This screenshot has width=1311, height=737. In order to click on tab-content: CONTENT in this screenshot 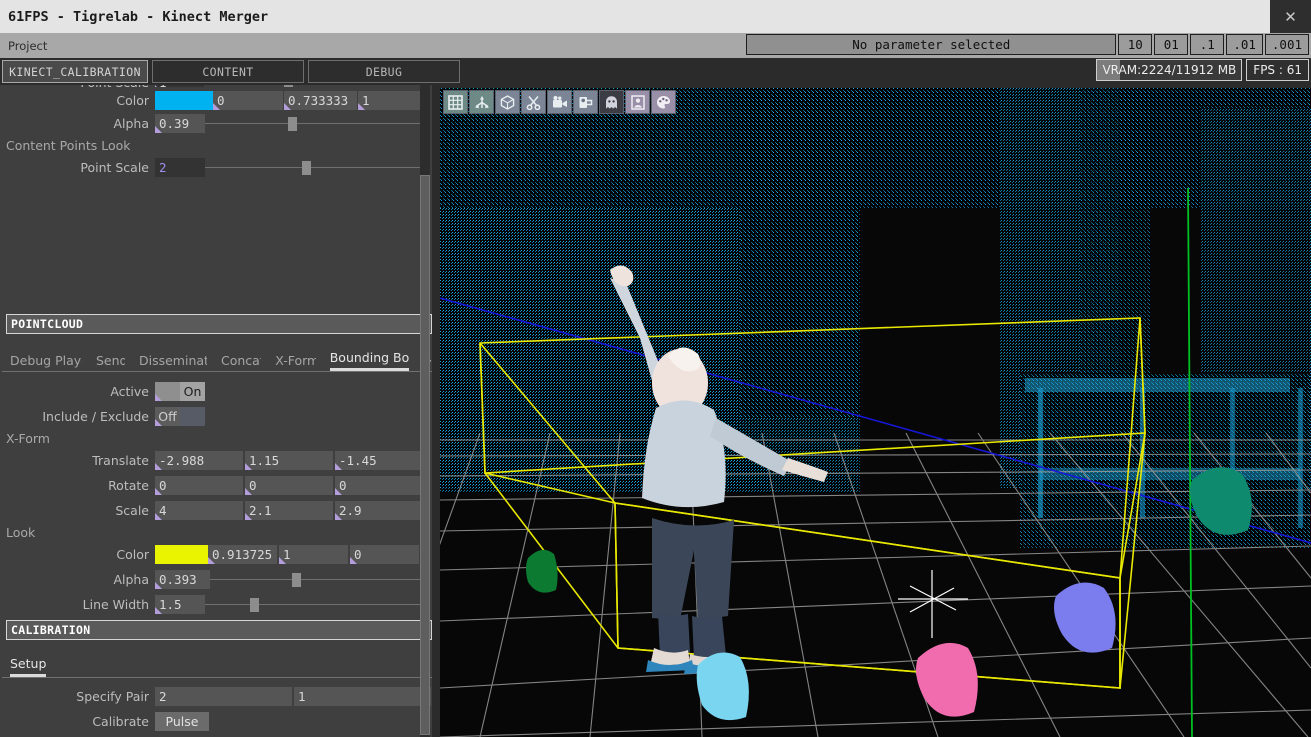, I will do `click(228, 71)`.